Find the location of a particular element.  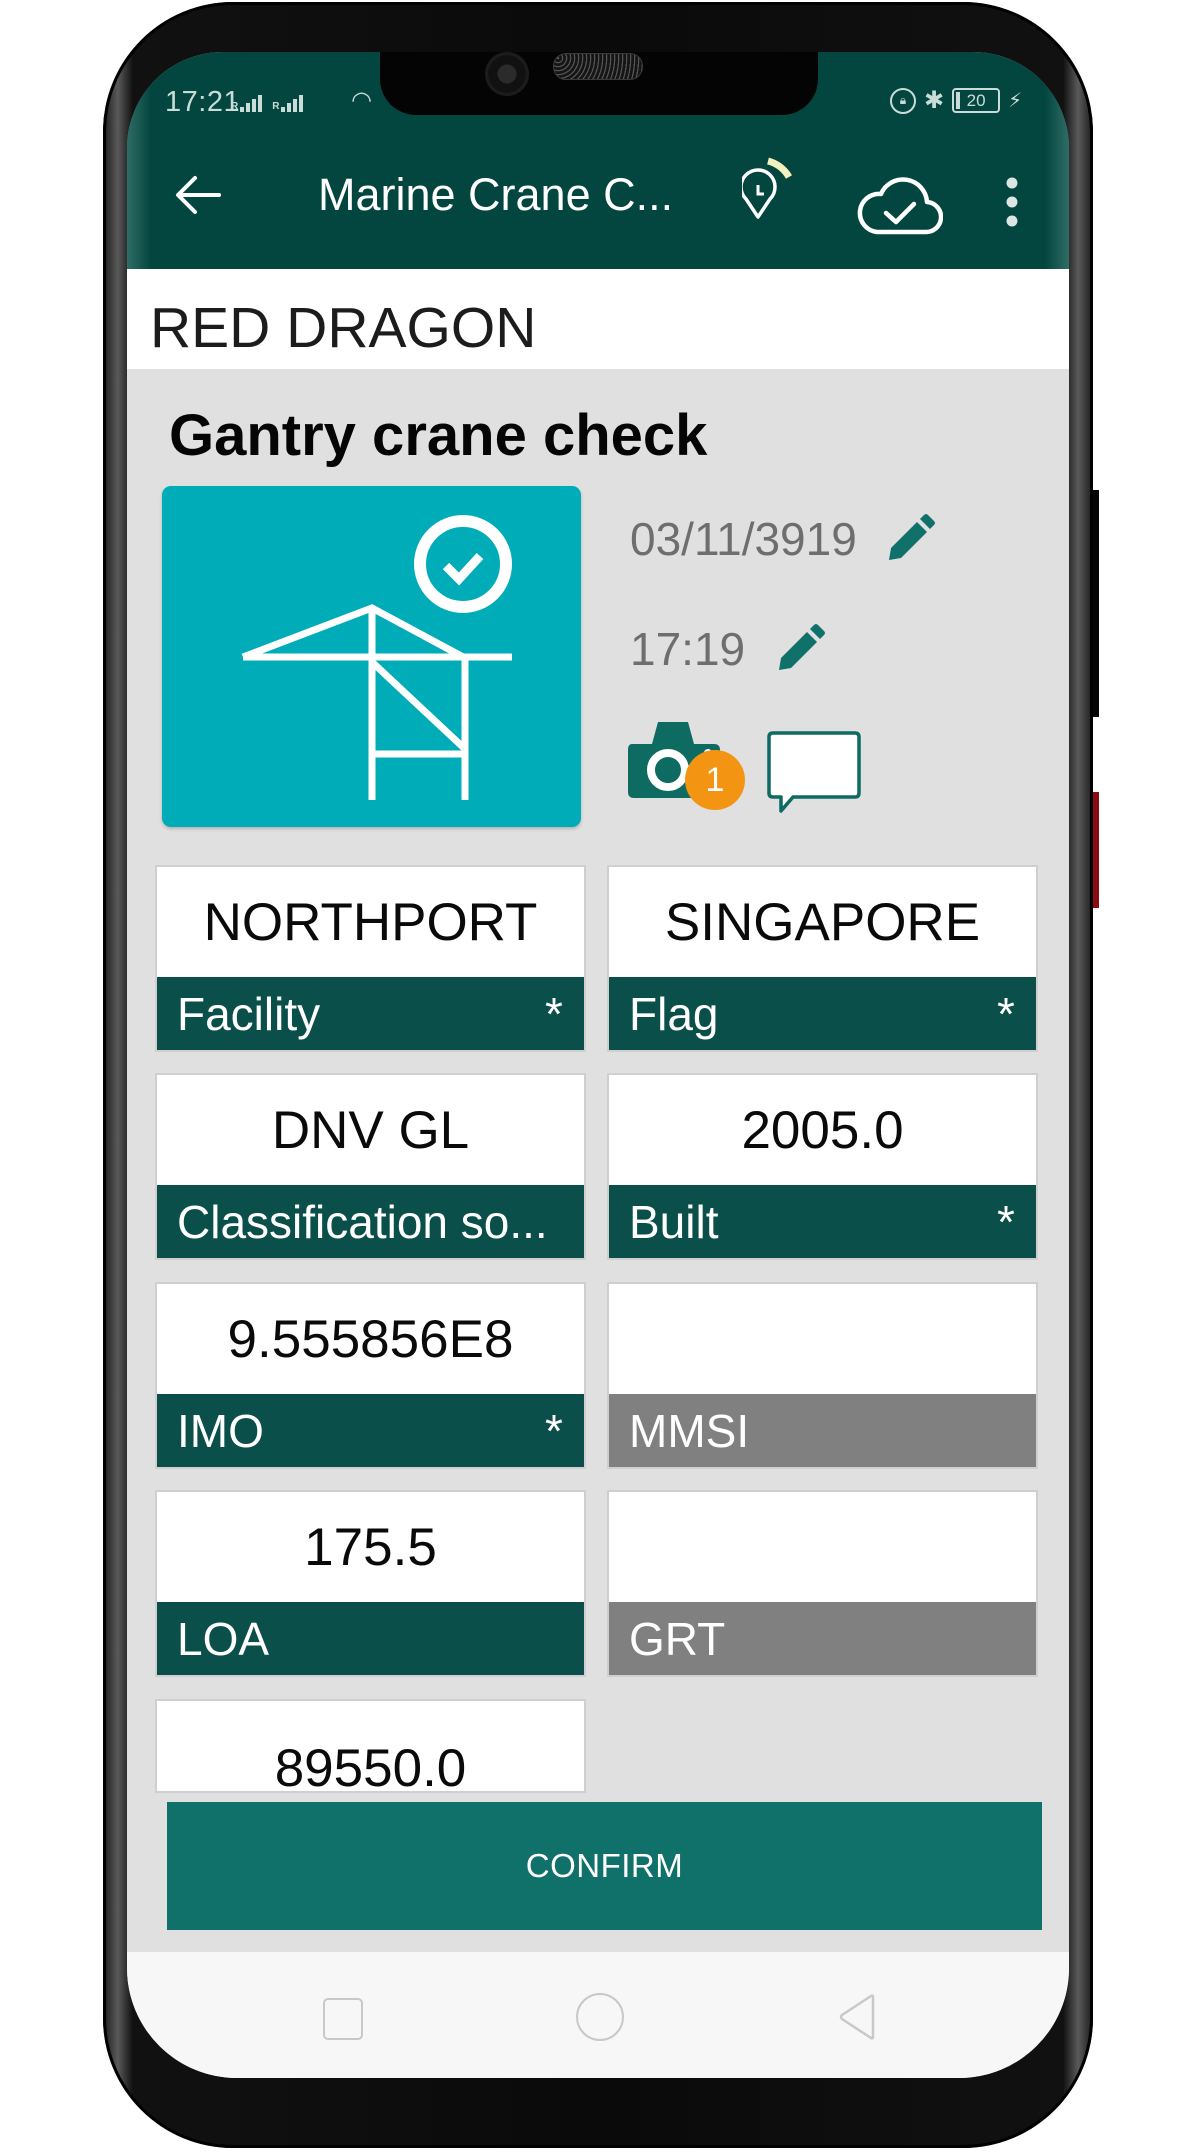

earpiece-speaker is located at coordinates (598, 66).